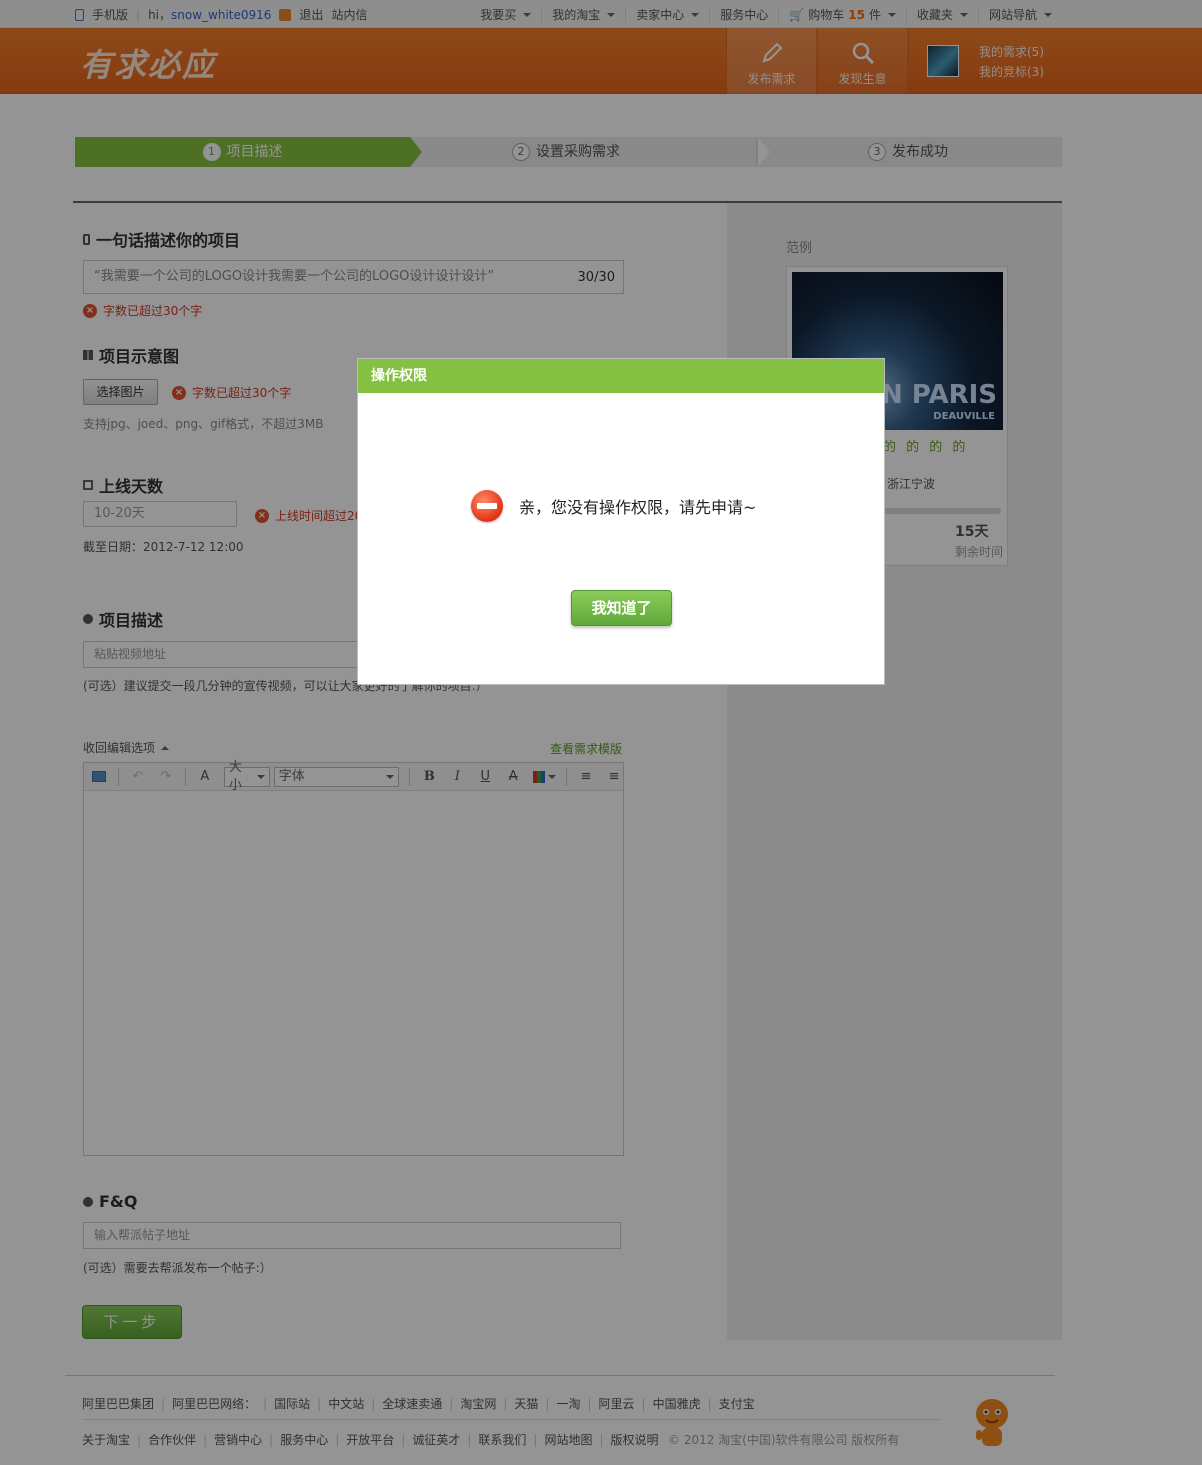 The width and height of the screenshot is (1202, 1465). Describe the element at coordinates (613, 506) in the screenshot. I see `dialog-message: 亲，您没有操作权限，请先申请~` at that location.